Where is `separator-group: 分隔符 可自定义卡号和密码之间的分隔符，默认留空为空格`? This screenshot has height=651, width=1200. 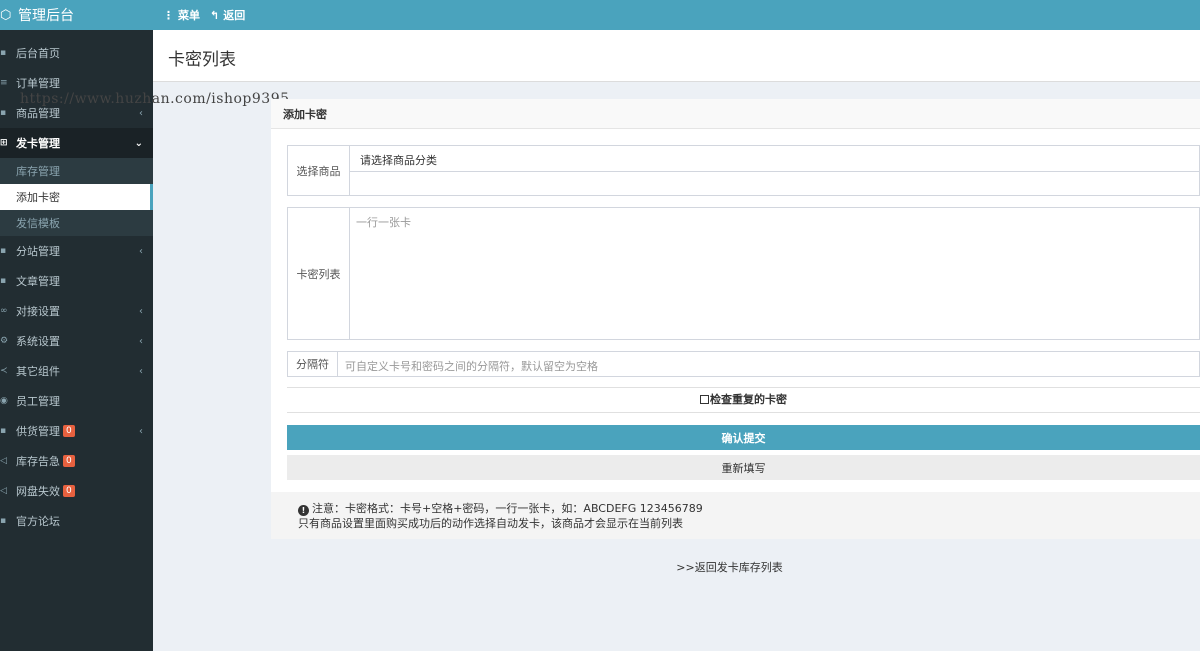 separator-group: 分隔符 可自定义卡号和密码之间的分隔符，默认留空为空格 is located at coordinates (743, 364).